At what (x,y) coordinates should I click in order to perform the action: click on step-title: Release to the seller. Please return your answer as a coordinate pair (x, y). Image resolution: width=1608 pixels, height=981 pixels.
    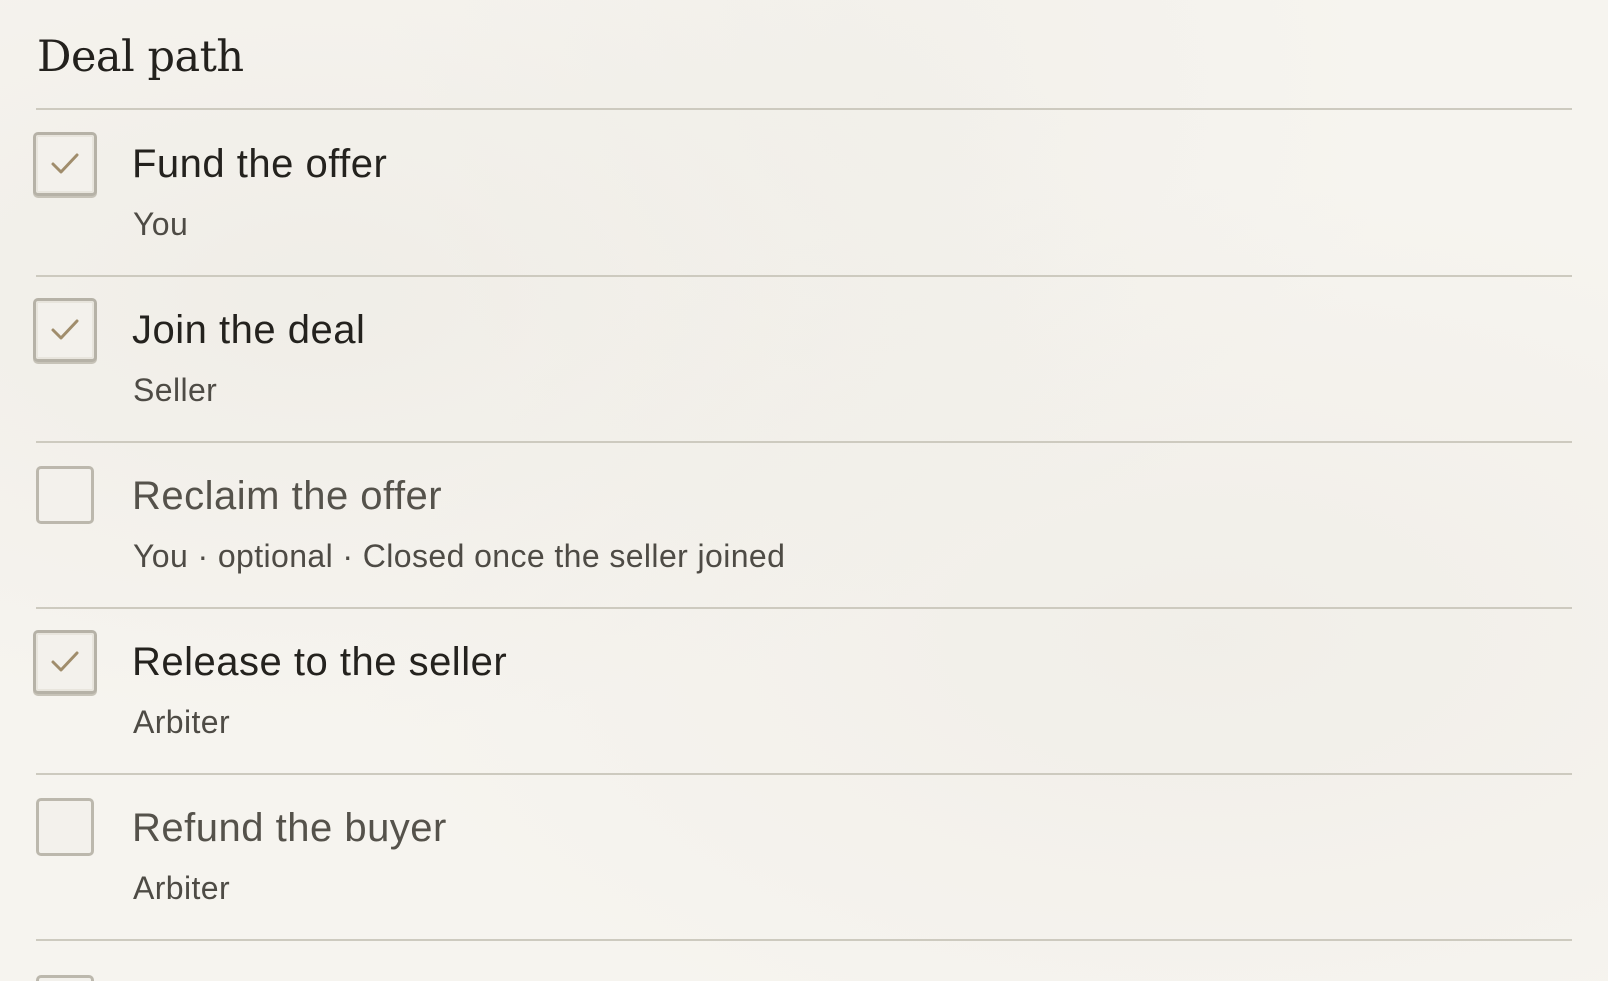
    Looking at the image, I should click on (320, 662).